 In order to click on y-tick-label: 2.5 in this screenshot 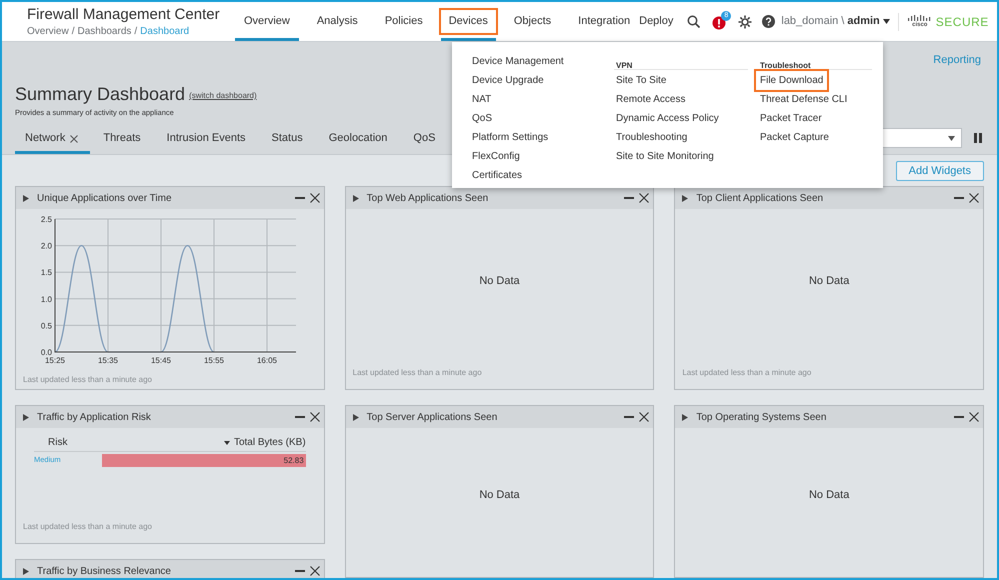, I will do `click(46, 219)`.